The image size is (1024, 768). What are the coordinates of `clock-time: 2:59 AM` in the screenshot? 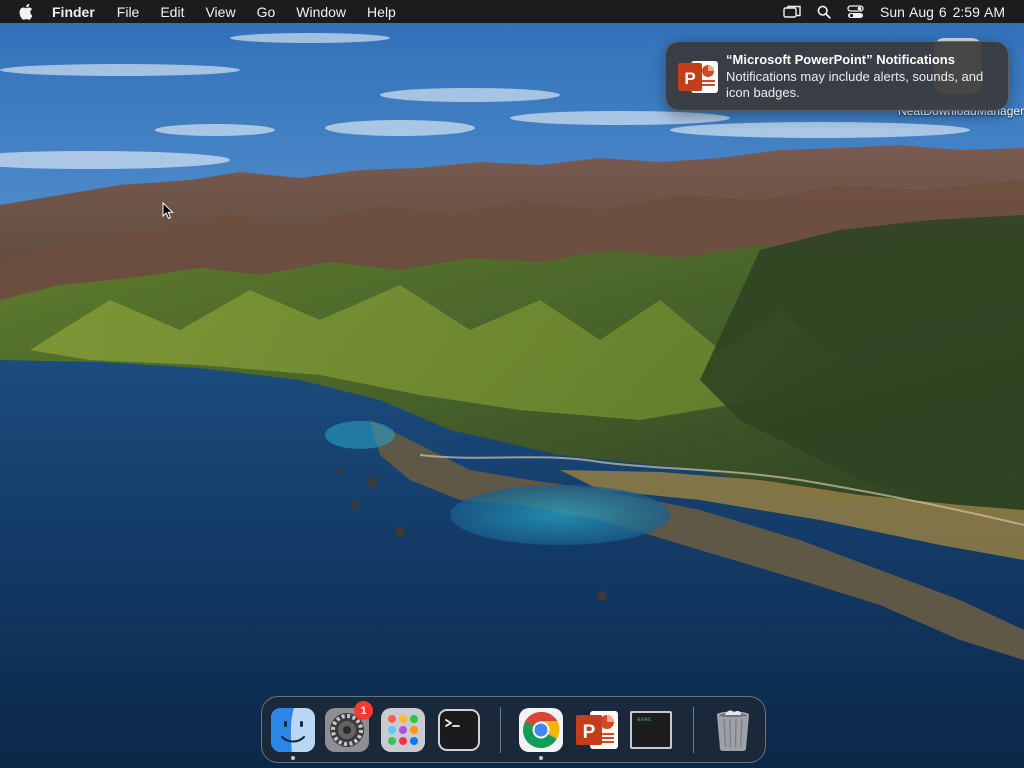 It's located at (978, 11).